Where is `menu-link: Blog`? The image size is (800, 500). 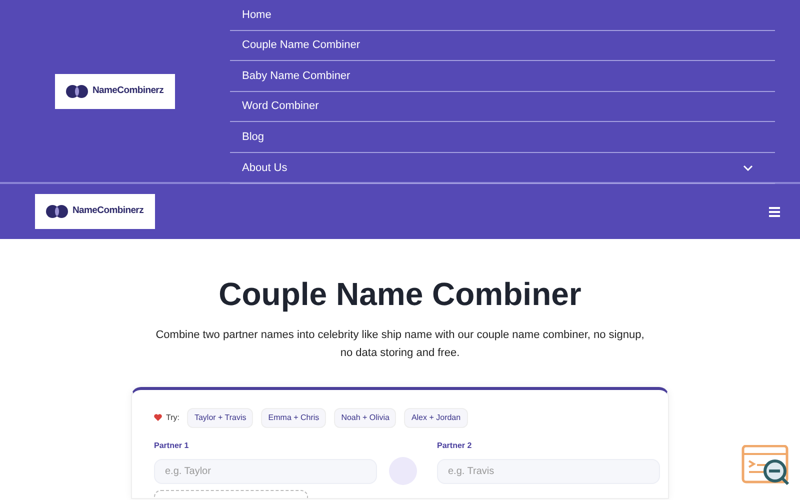 menu-link: Blog is located at coordinates (253, 137).